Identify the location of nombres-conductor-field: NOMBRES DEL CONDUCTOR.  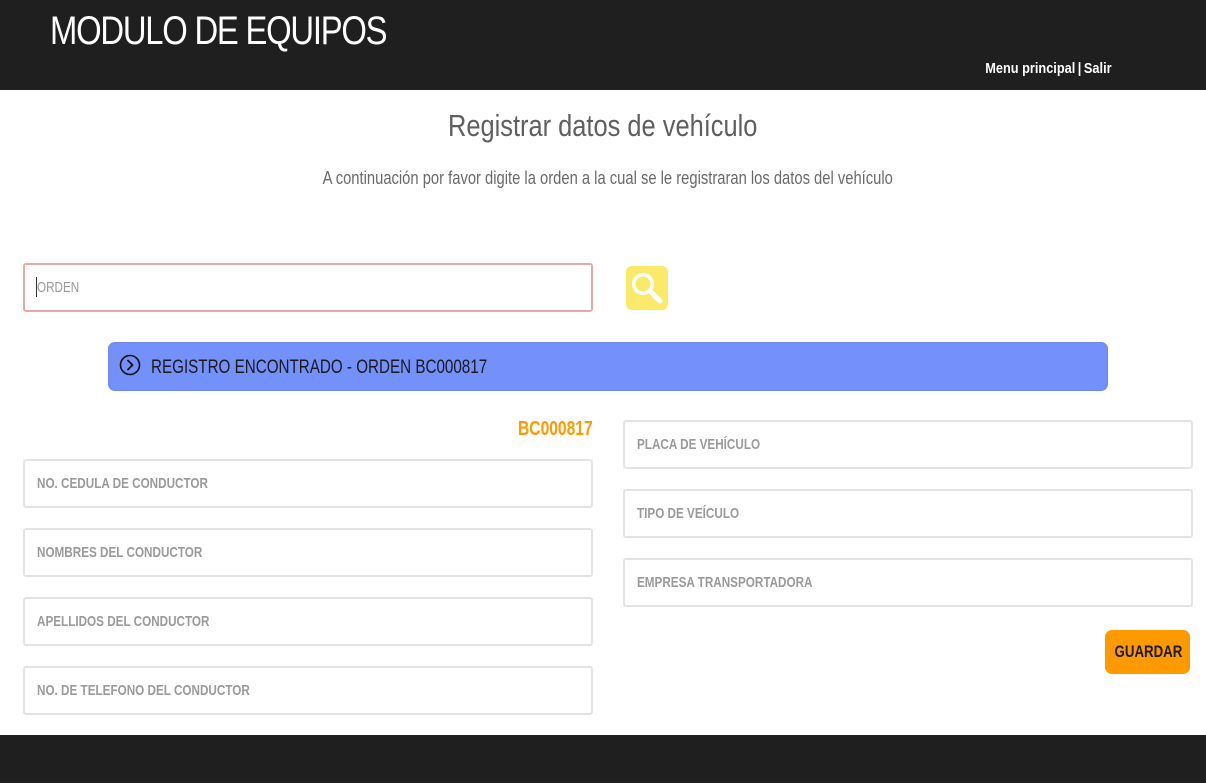
(308, 552).